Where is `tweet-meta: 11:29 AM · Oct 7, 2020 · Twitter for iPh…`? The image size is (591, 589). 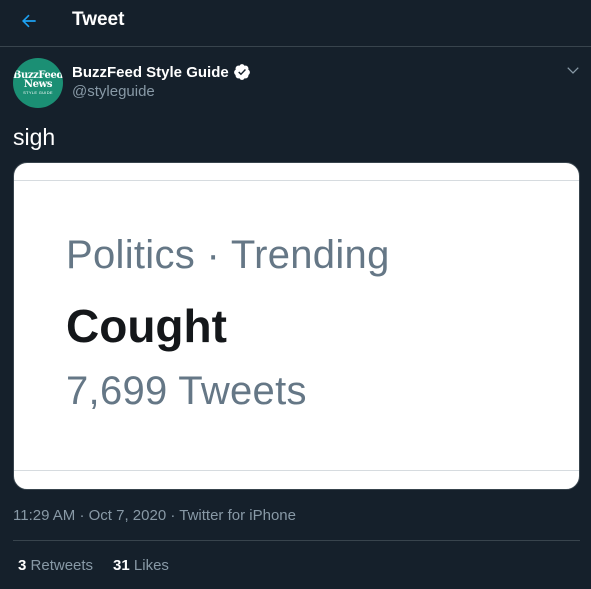
tweet-meta: 11:29 AM · Oct 7, 2020 · Twitter for iPh… is located at coordinates (154, 515).